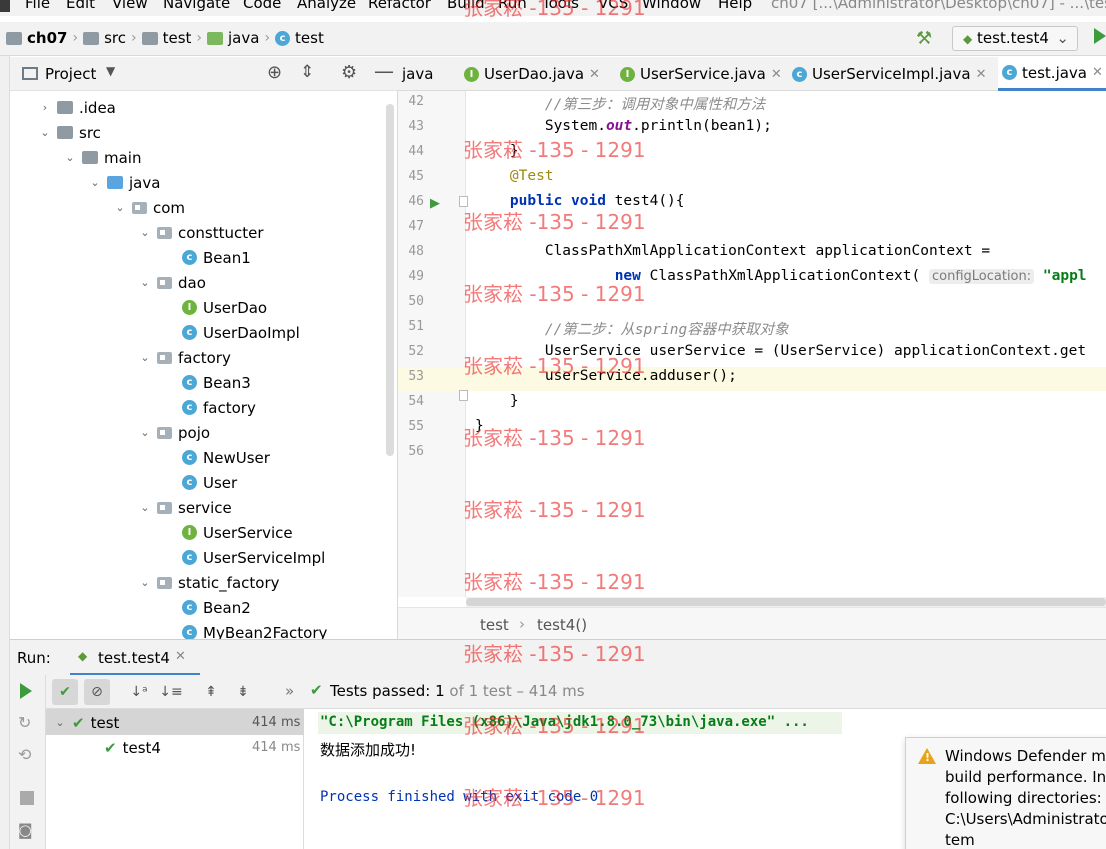 This screenshot has height=849, width=1106. Describe the element at coordinates (132, 747) in the screenshot. I see `test-row: ✔ test4` at that location.